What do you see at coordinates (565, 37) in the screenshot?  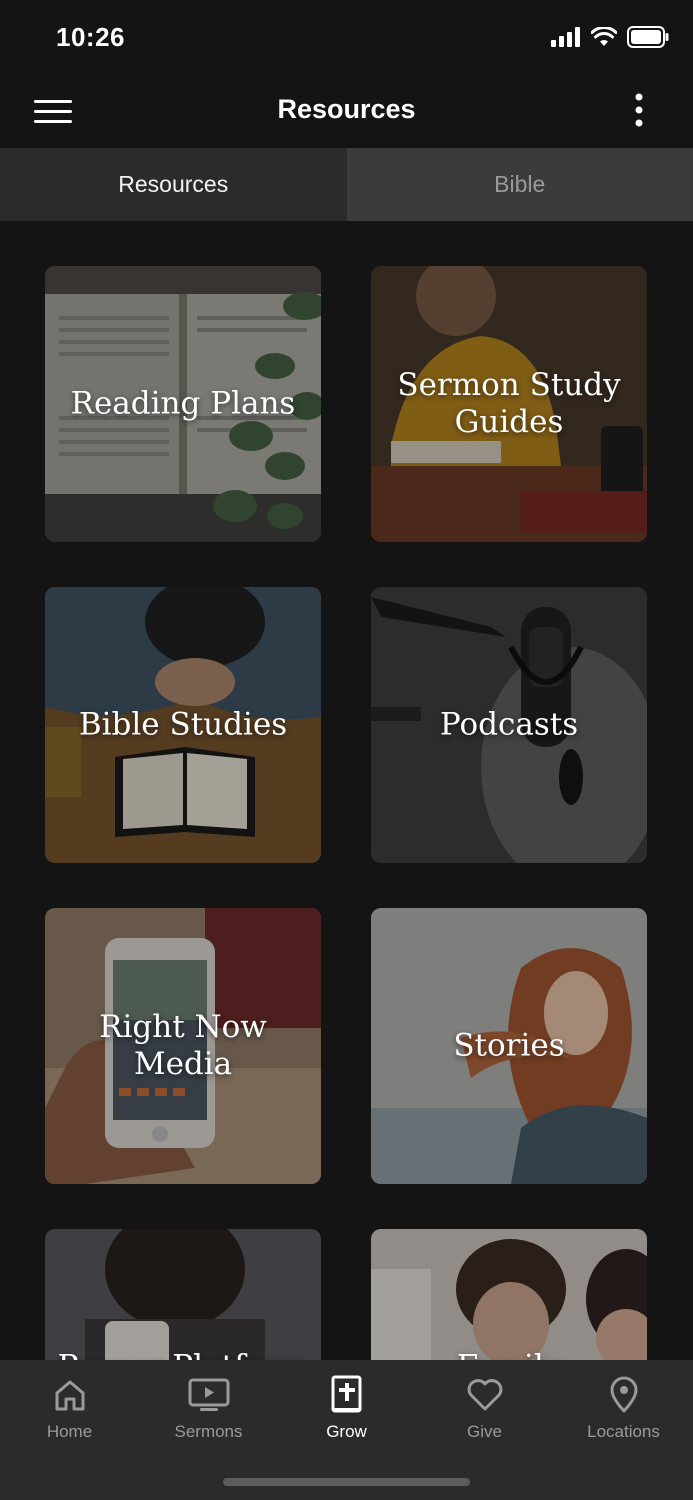 I see `cellular-signal-icon` at bounding box center [565, 37].